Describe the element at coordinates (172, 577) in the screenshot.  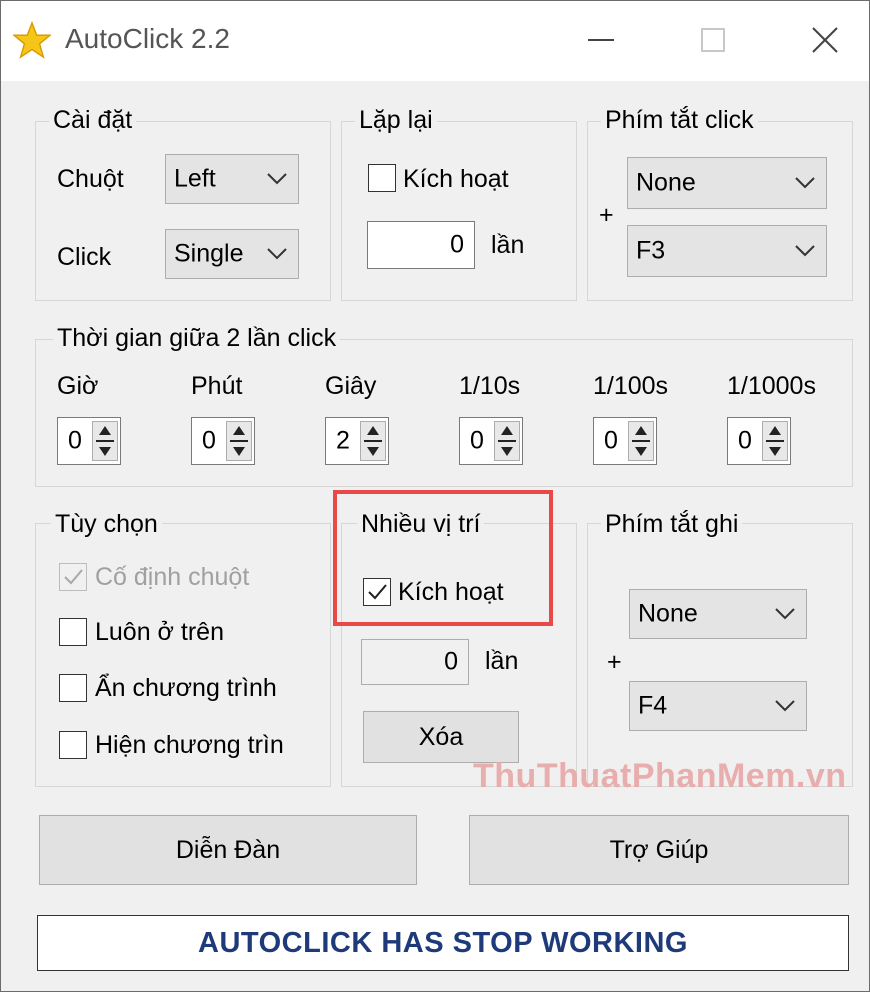
I see `fix-mouse-label: Cố định chuột` at that location.